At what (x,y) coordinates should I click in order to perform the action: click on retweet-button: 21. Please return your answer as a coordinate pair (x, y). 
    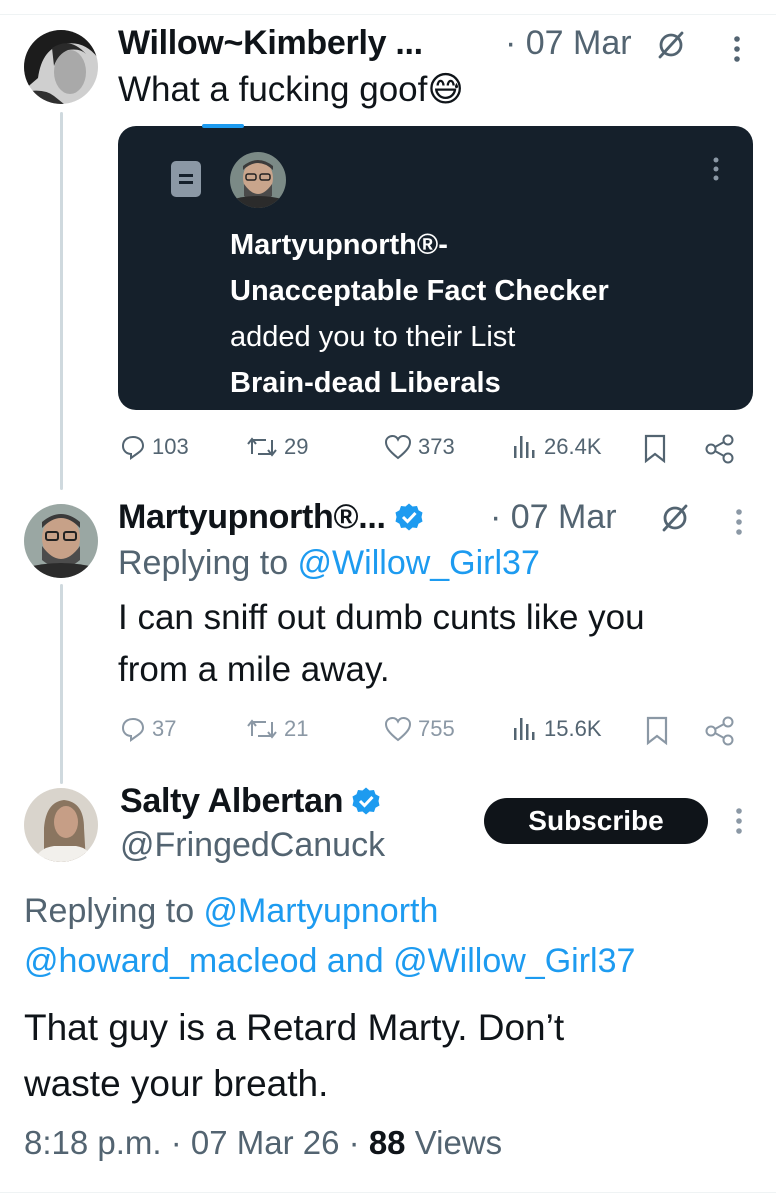
    Looking at the image, I should click on (277, 729).